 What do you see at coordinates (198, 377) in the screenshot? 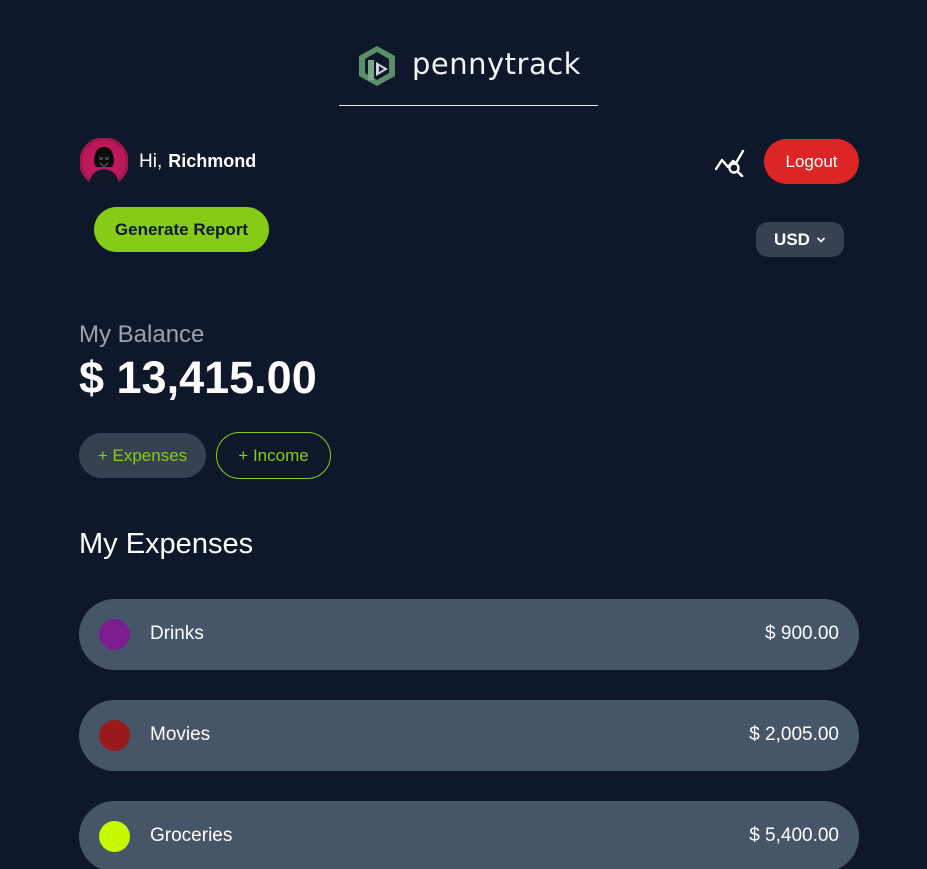
I see `balance-value: $ 13,415.00` at bounding box center [198, 377].